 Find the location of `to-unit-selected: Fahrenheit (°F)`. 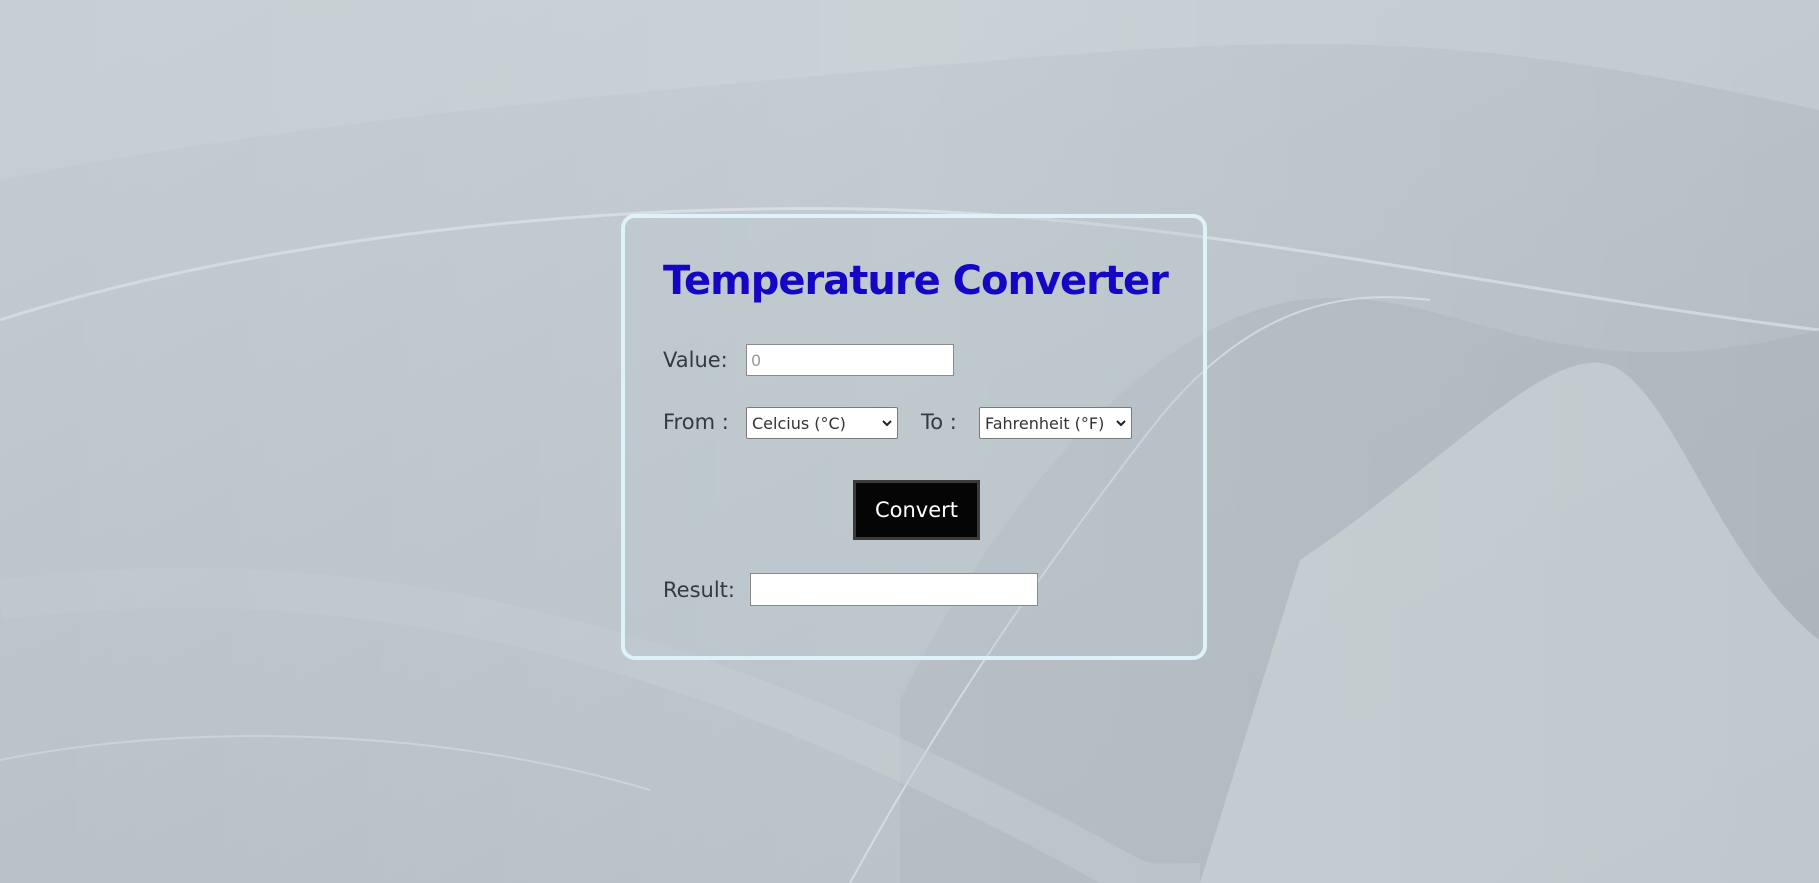

to-unit-selected: Fahrenheit (°F) is located at coordinates (1045, 423).